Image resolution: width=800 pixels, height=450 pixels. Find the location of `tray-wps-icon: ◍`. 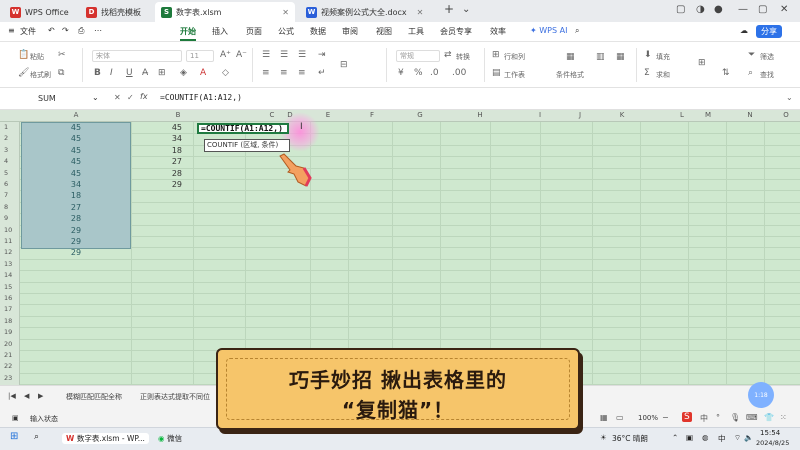

tray-wps-icon: ◍ is located at coordinates (705, 437).